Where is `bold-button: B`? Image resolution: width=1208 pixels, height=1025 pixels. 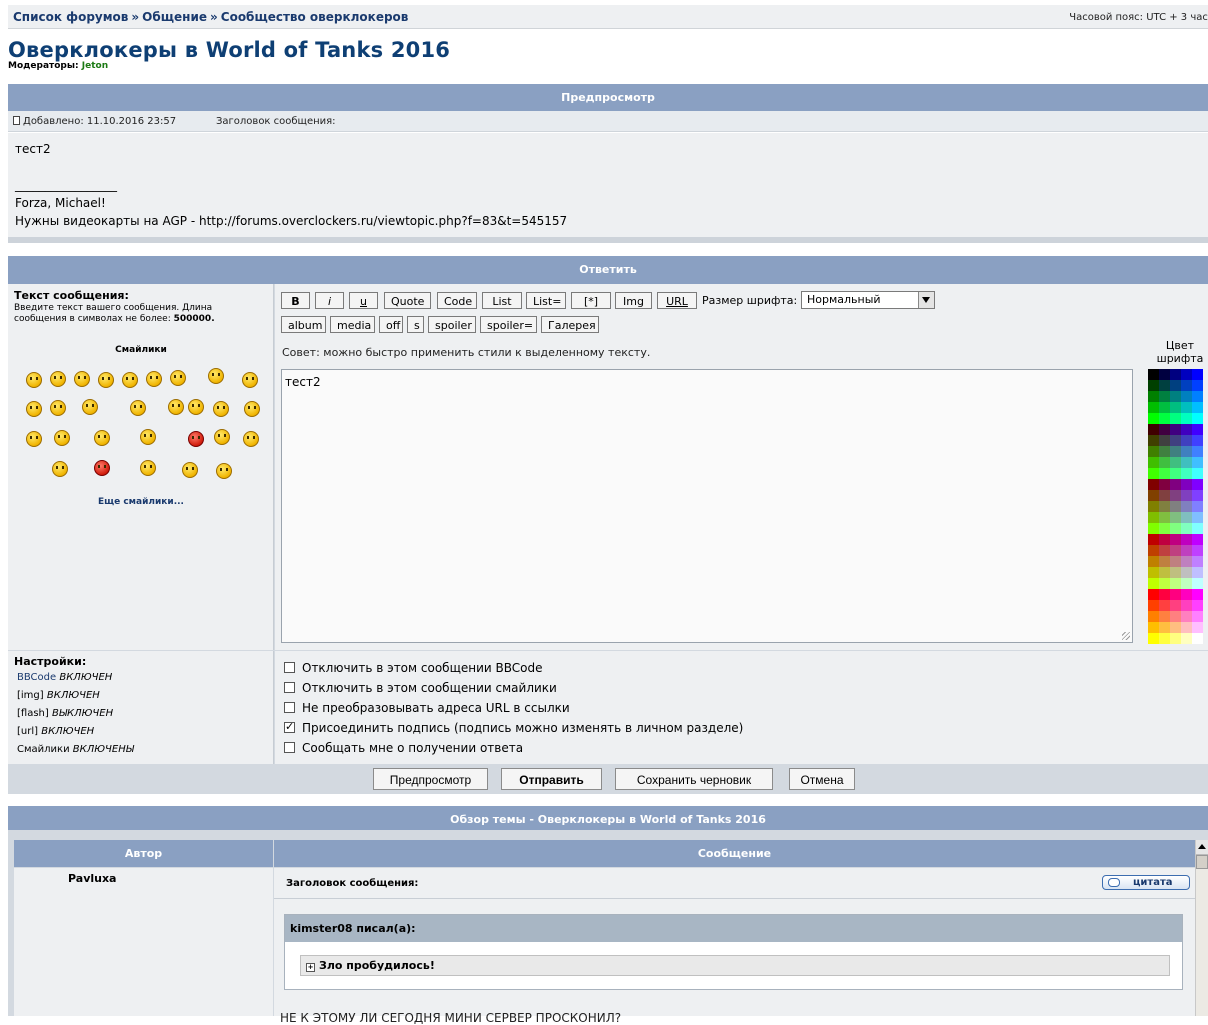 bold-button: B is located at coordinates (295, 300).